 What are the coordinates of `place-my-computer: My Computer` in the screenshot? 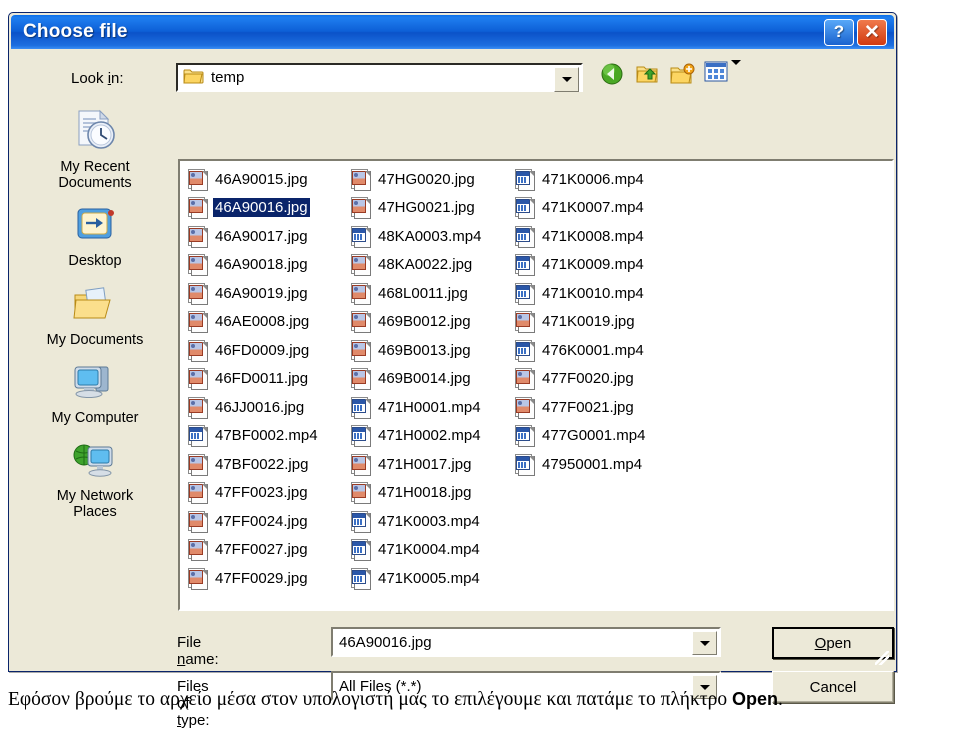 It's located at (95, 391).